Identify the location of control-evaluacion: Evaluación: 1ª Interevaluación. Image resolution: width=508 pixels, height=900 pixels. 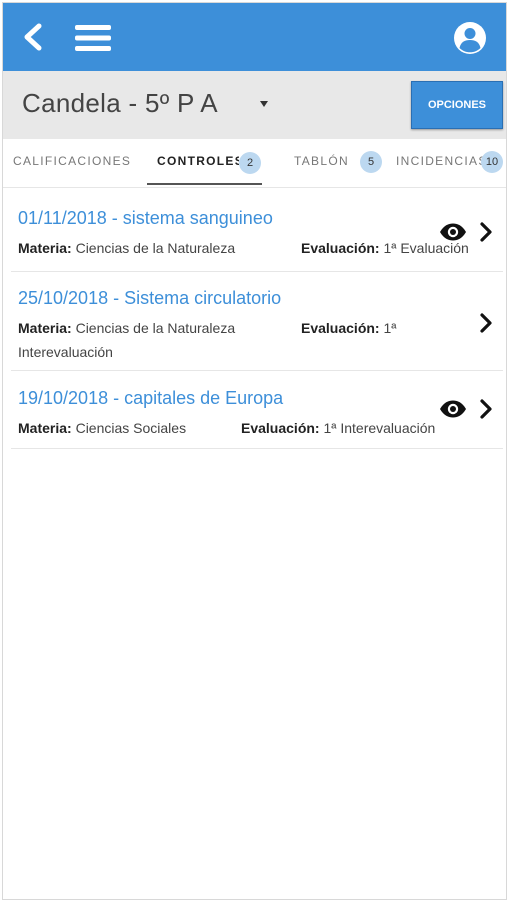
(338, 428).